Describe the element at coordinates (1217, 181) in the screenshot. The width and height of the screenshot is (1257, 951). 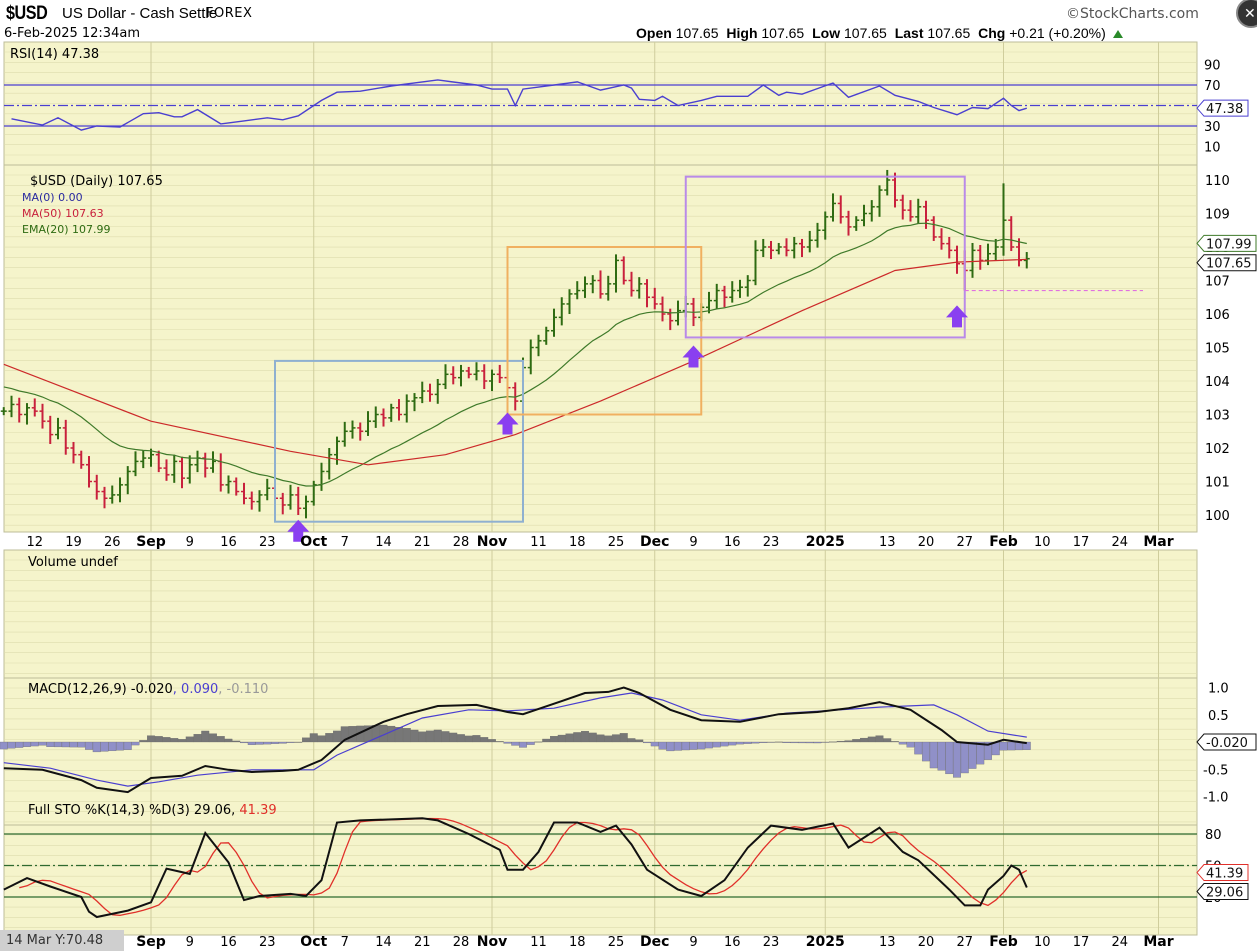
I see `price-tick: 110` at that location.